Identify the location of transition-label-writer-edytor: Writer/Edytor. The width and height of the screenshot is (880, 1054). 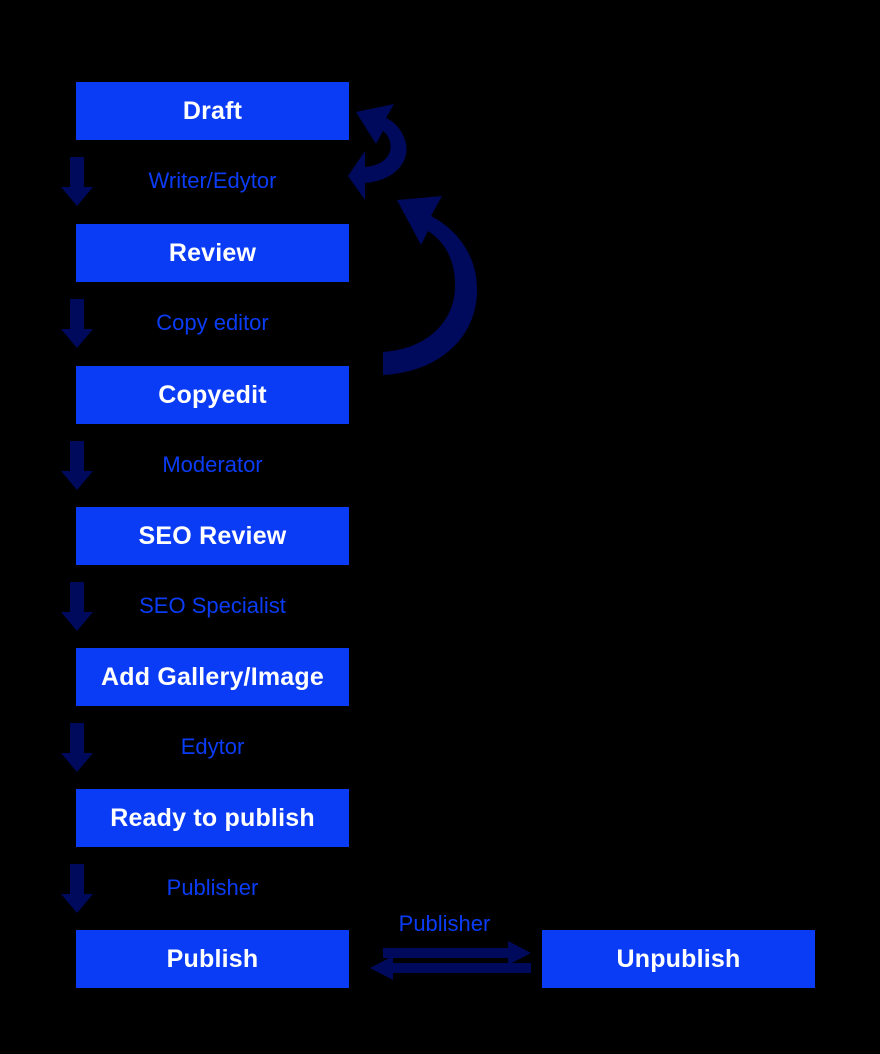
(212, 180).